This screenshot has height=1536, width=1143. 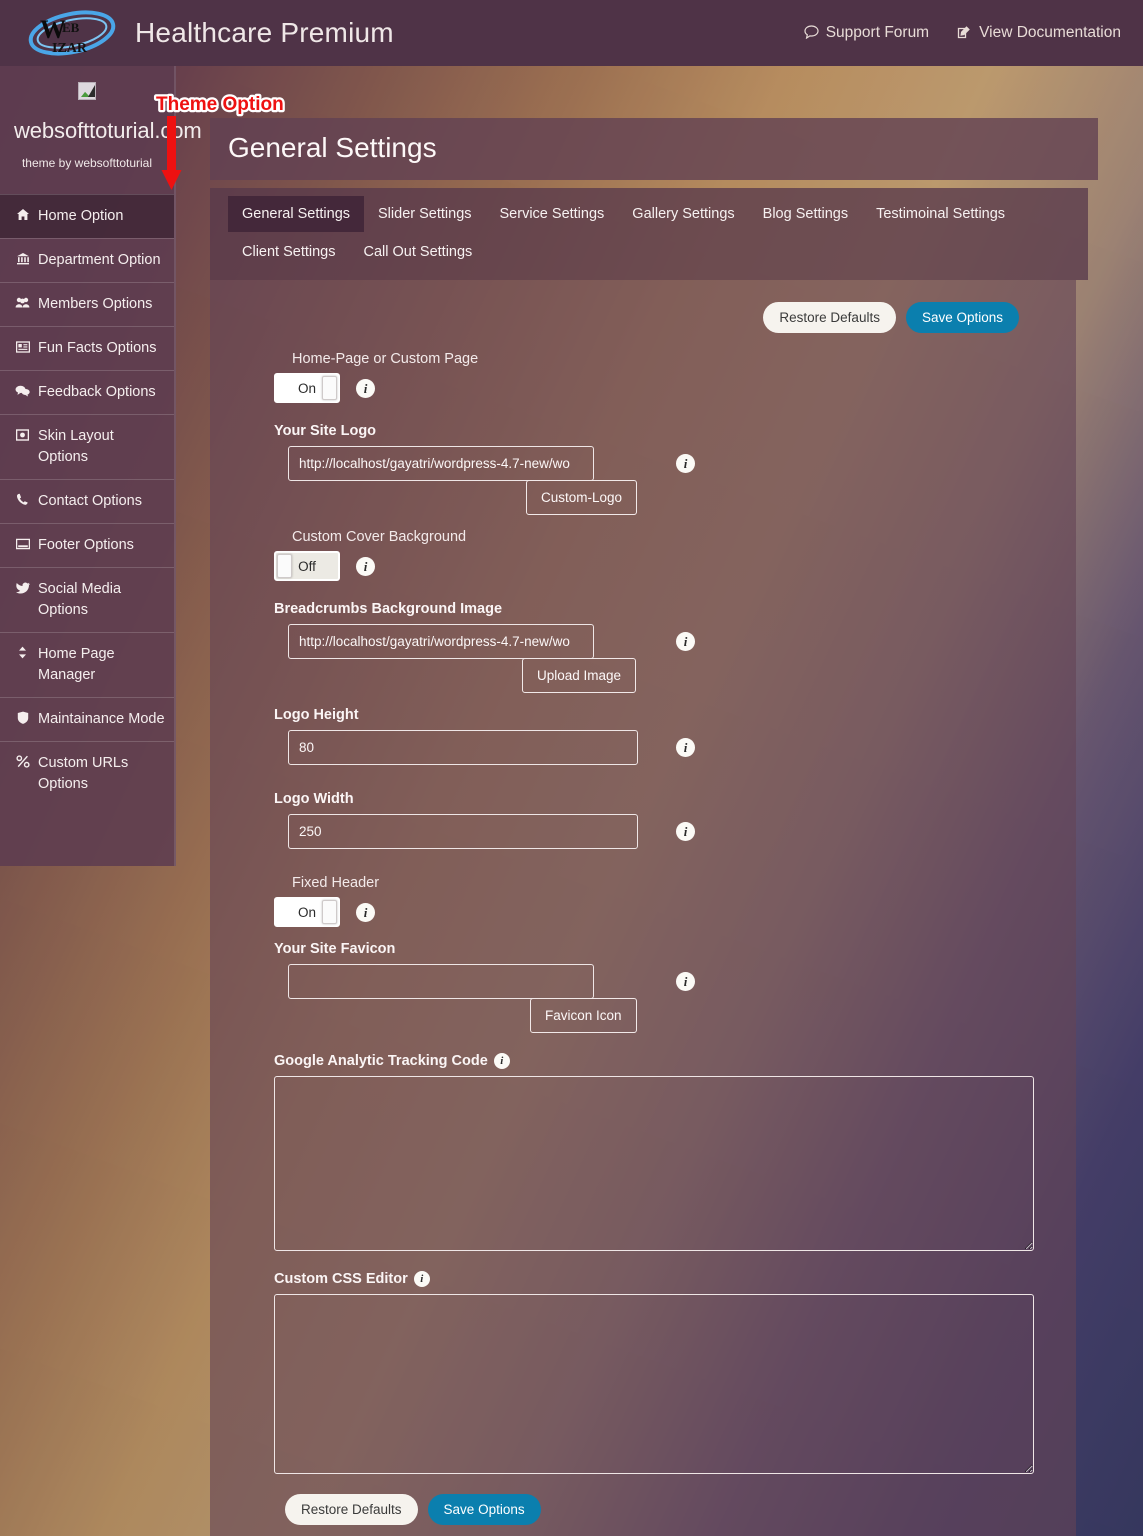 I want to click on field-custom-css-editor: Custom CSS Editor i, so click(x=675, y=1372).